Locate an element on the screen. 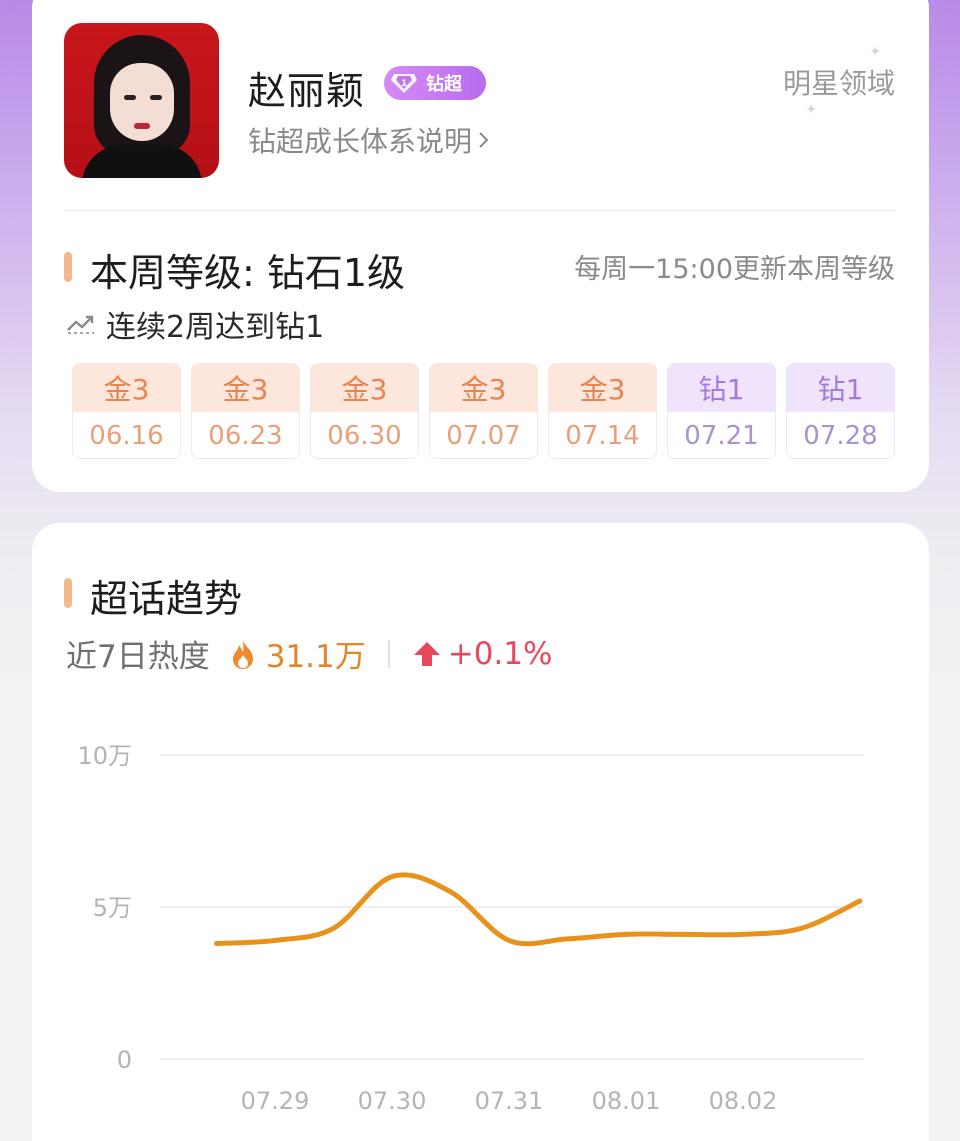 The image size is (960, 1141). chevron-right-icon is located at coordinates (484, 140).